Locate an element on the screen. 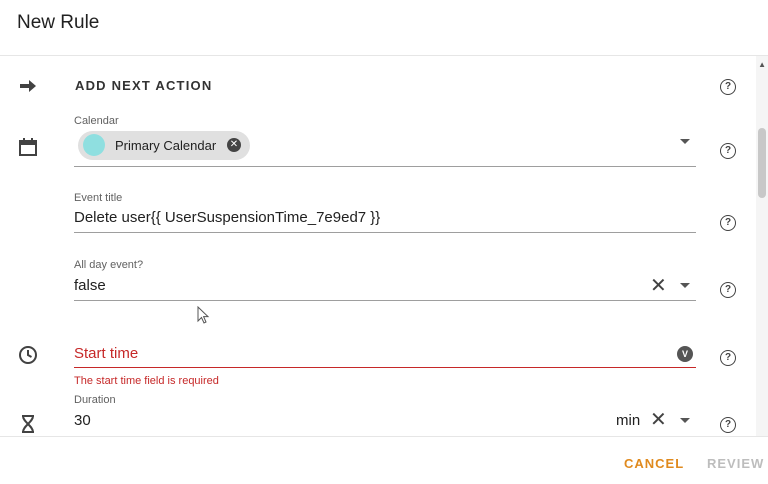 The width and height of the screenshot is (768, 484). duration-input: 30 is located at coordinates (82, 420).